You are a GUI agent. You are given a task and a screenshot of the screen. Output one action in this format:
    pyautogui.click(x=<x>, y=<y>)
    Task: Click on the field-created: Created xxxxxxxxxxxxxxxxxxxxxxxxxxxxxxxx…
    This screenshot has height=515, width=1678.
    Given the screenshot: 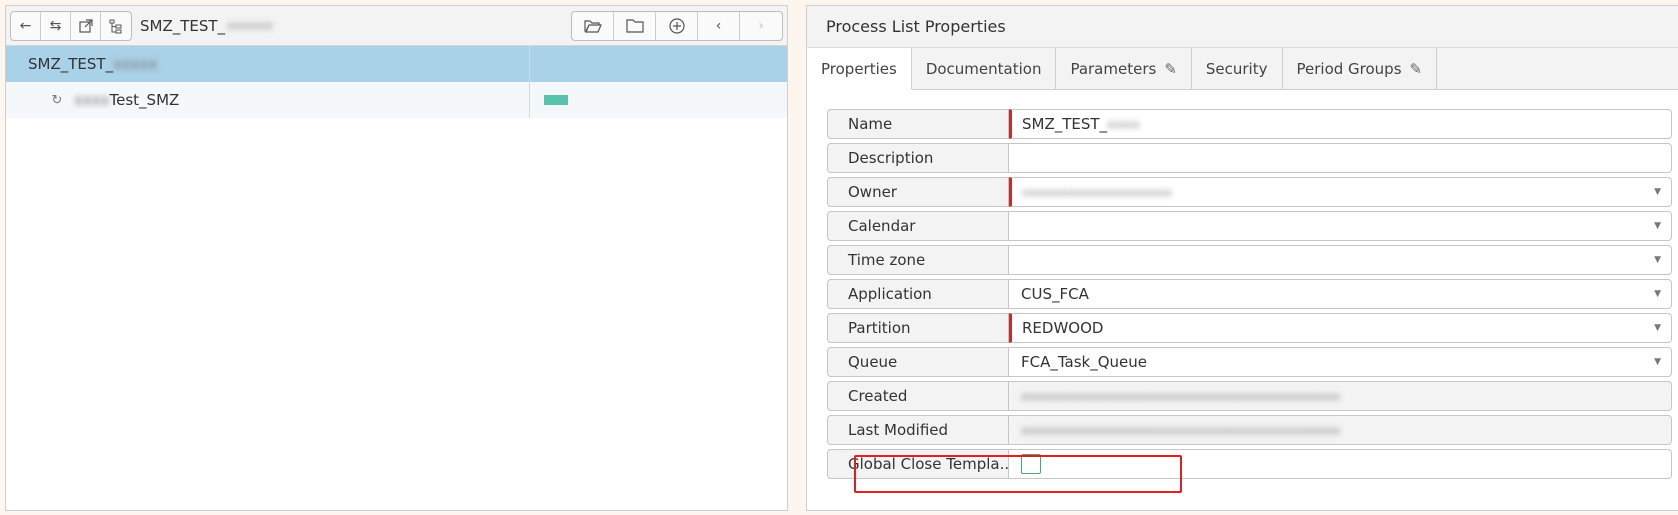 What is the action you would take?
    pyautogui.click(x=1249, y=396)
    